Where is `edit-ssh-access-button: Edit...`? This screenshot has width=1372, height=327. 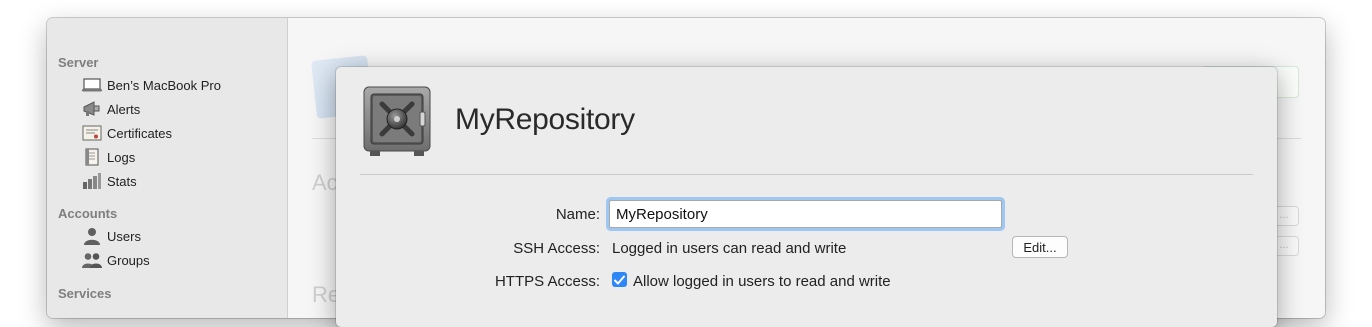 edit-ssh-access-button: Edit... is located at coordinates (1040, 247).